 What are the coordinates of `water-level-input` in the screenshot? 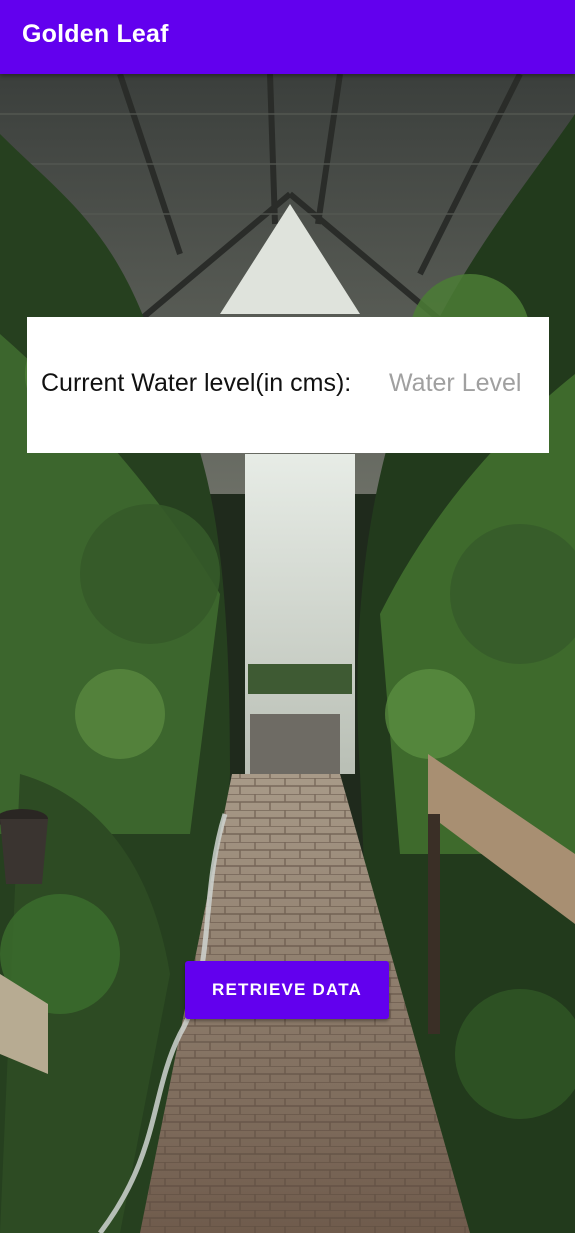 It's located at (467, 383).